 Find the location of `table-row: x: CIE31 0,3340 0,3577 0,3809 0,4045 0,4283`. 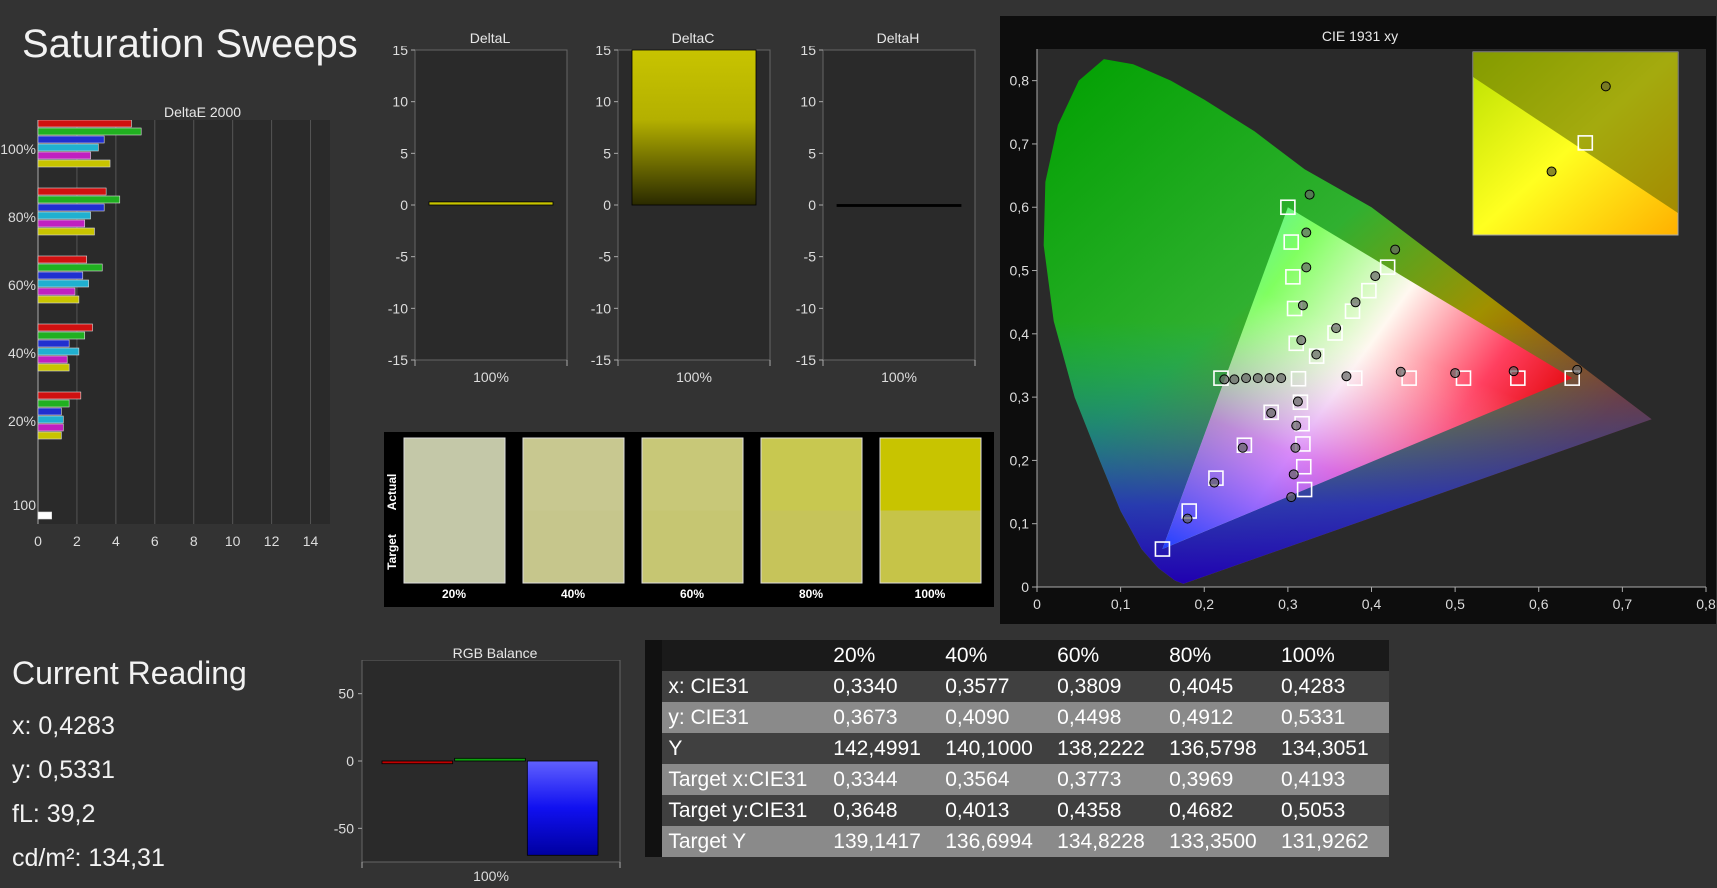

table-row: x: CIE31 0,3340 0,3577 0,3809 0,4045 0,4283 is located at coordinates (1017, 686).